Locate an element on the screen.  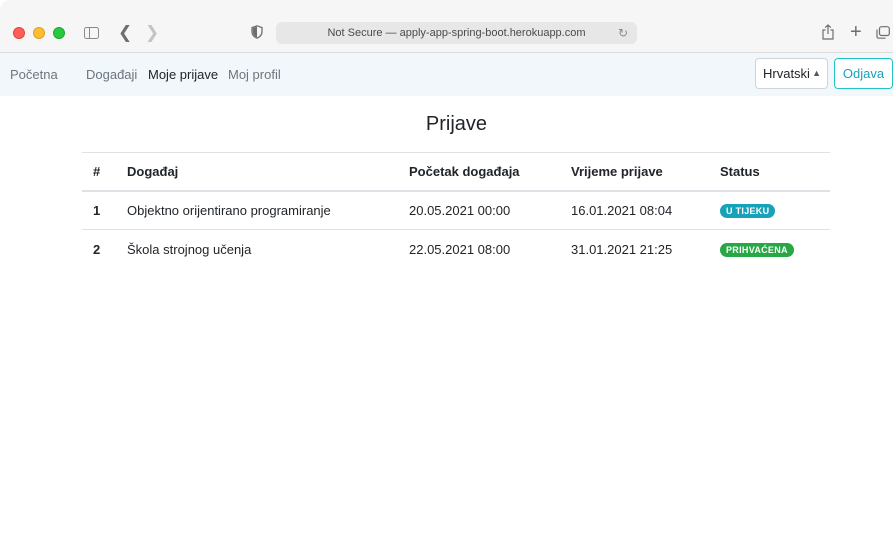
privacy-shield-icon is located at coordinates (257, 32).